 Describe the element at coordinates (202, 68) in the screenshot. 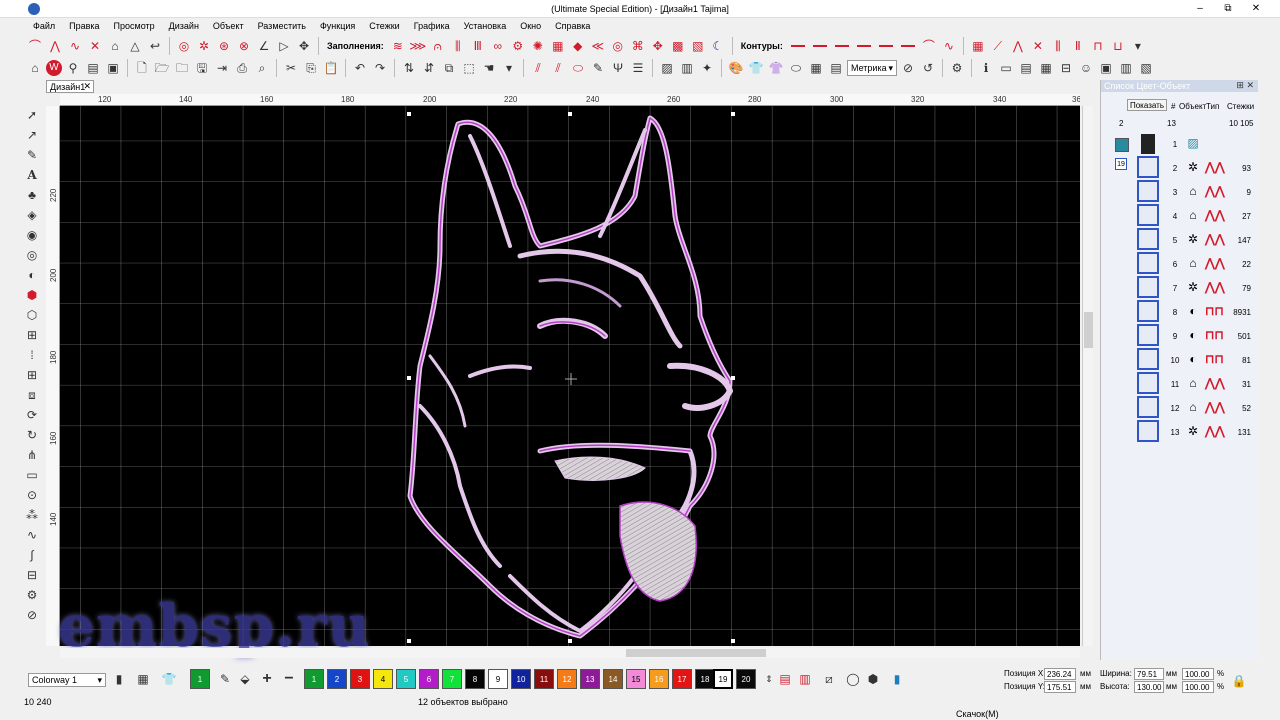

I see `save-icon: 🖫` at that location.